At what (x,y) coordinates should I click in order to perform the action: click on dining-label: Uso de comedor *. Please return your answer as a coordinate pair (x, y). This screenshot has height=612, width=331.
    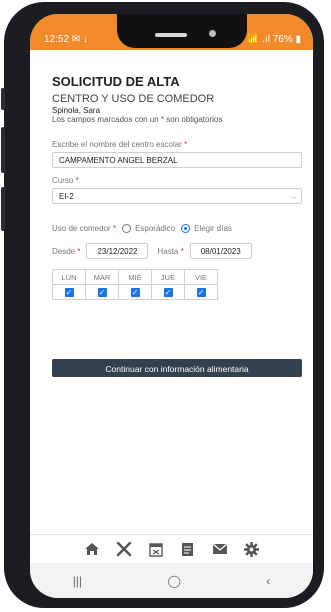
    Looking at the image, I should click on (84, 228).